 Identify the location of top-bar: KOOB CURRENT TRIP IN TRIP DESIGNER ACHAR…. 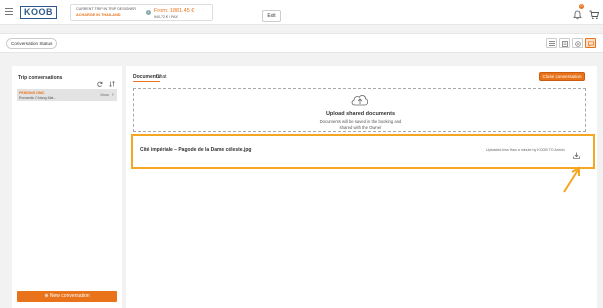
(301, 12).